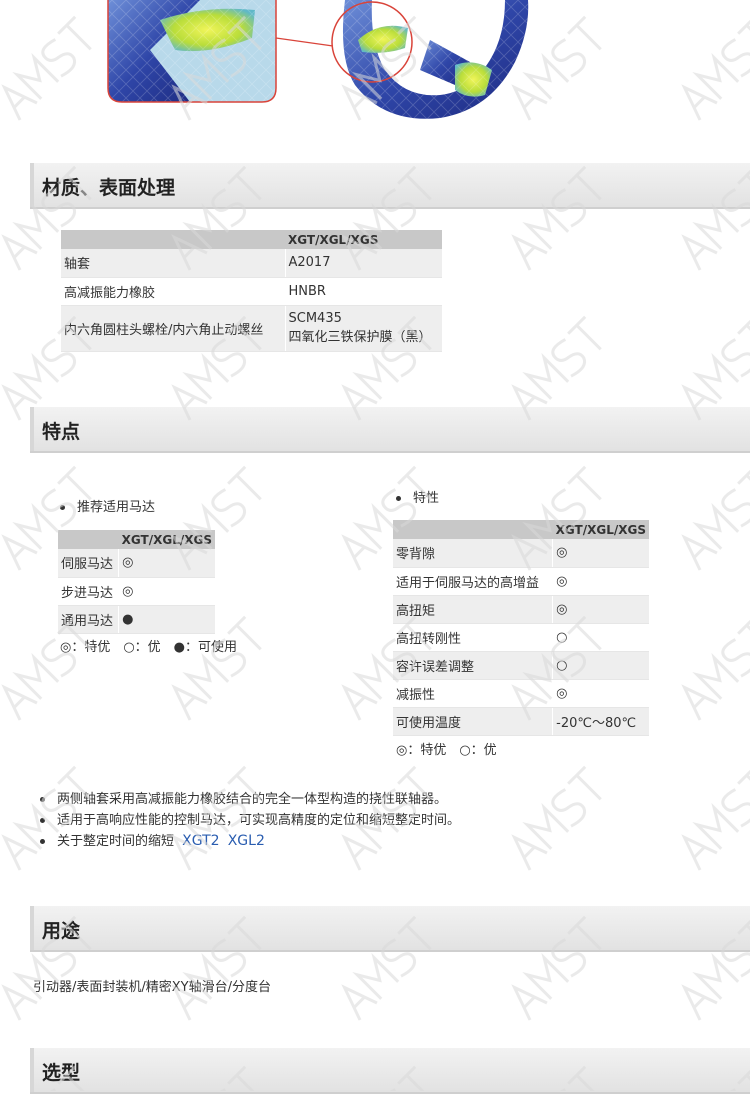 This screenshot has height=1094, width=750. I want to click on bullet-text: 适用于高响应性能的控制马达，可实现高精度的定位和缩短整定时间。, so click(259, 820).